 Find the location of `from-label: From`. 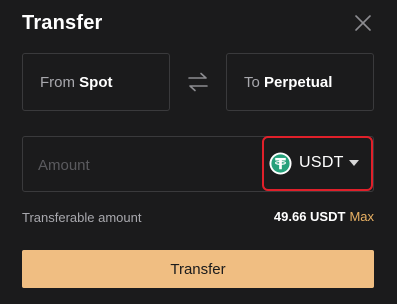

from-label: From is located at coordinates (57, 82).